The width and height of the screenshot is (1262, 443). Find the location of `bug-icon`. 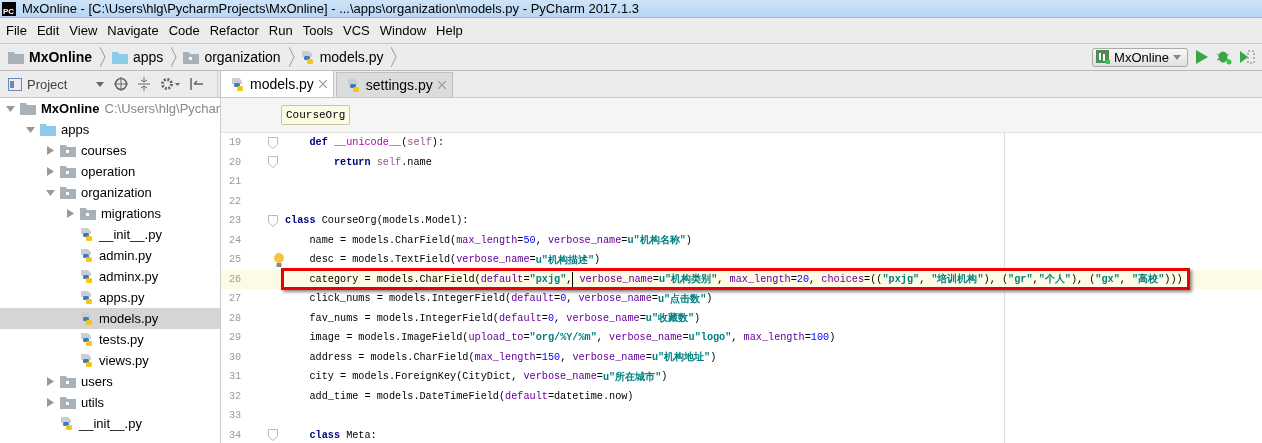

bug-icon is located at coordinates (1224, 57).